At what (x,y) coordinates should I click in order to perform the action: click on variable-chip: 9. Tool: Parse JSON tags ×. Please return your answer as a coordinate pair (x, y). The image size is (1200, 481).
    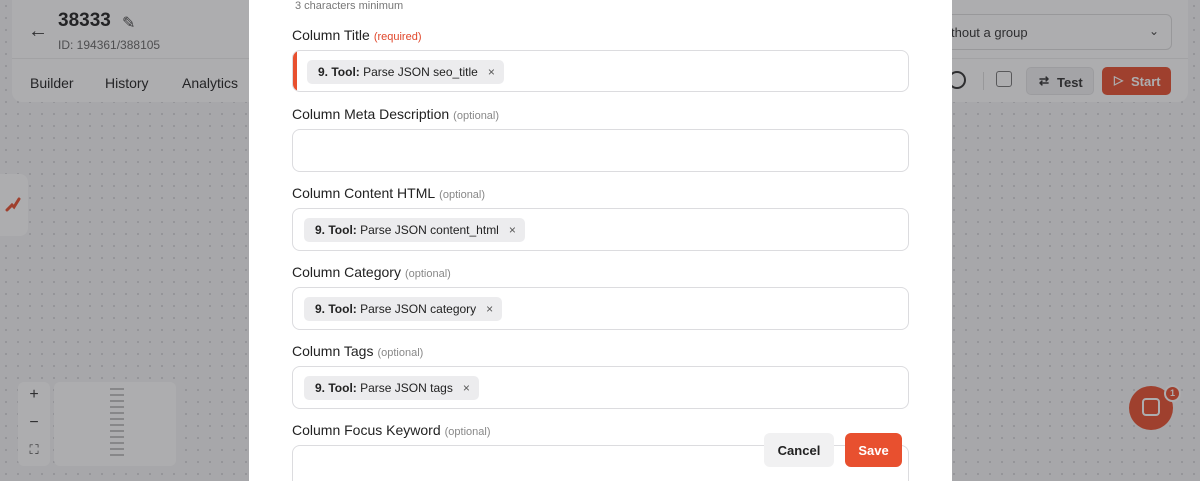
    Looking at the image, I should click on (391, 388).